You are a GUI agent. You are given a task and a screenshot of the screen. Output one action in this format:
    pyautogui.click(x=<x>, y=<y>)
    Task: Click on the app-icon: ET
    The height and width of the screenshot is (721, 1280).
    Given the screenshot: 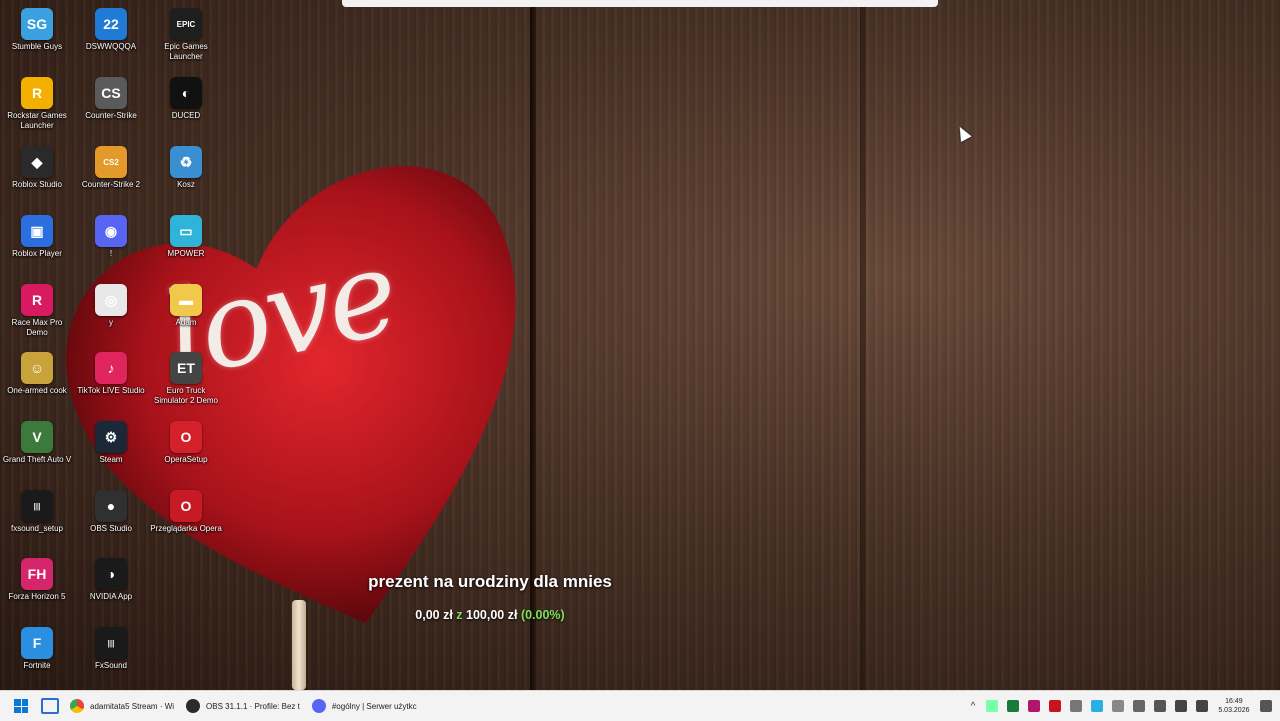 What is the action you would take?
    pyautogui.click(x=186, y=368)
    